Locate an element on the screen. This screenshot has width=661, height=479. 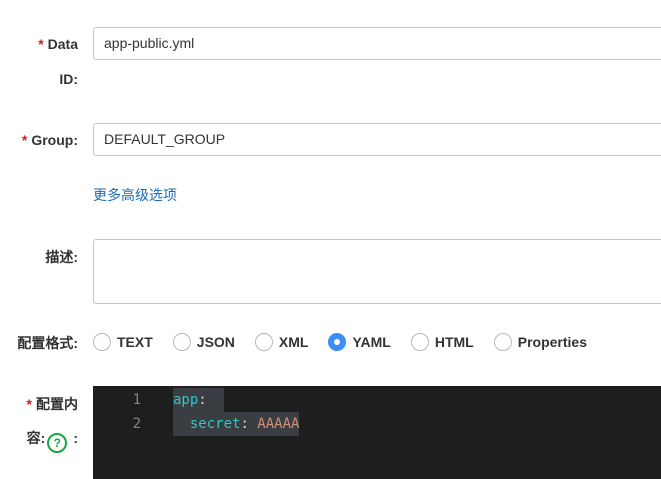
advanced-options-link: 更多高级选项 is located at coordinates (135, 195).